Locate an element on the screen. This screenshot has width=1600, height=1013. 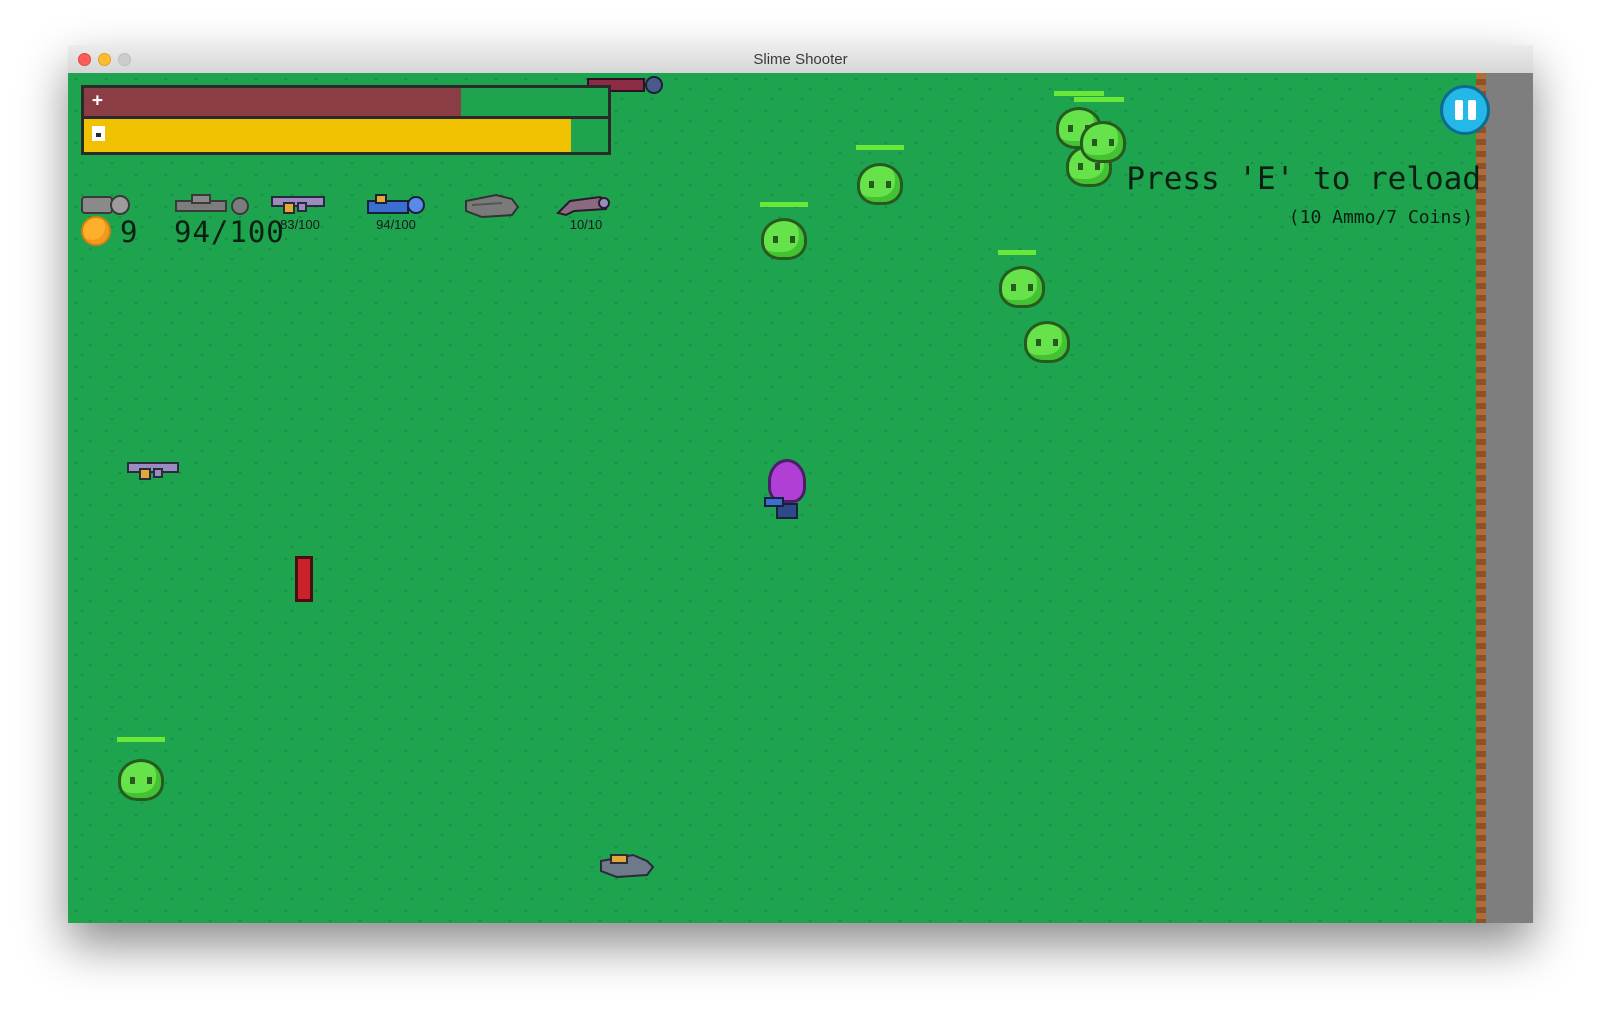
weapon-slot-plasma-rifle: 94/100 is located at coordinates (395, 212).